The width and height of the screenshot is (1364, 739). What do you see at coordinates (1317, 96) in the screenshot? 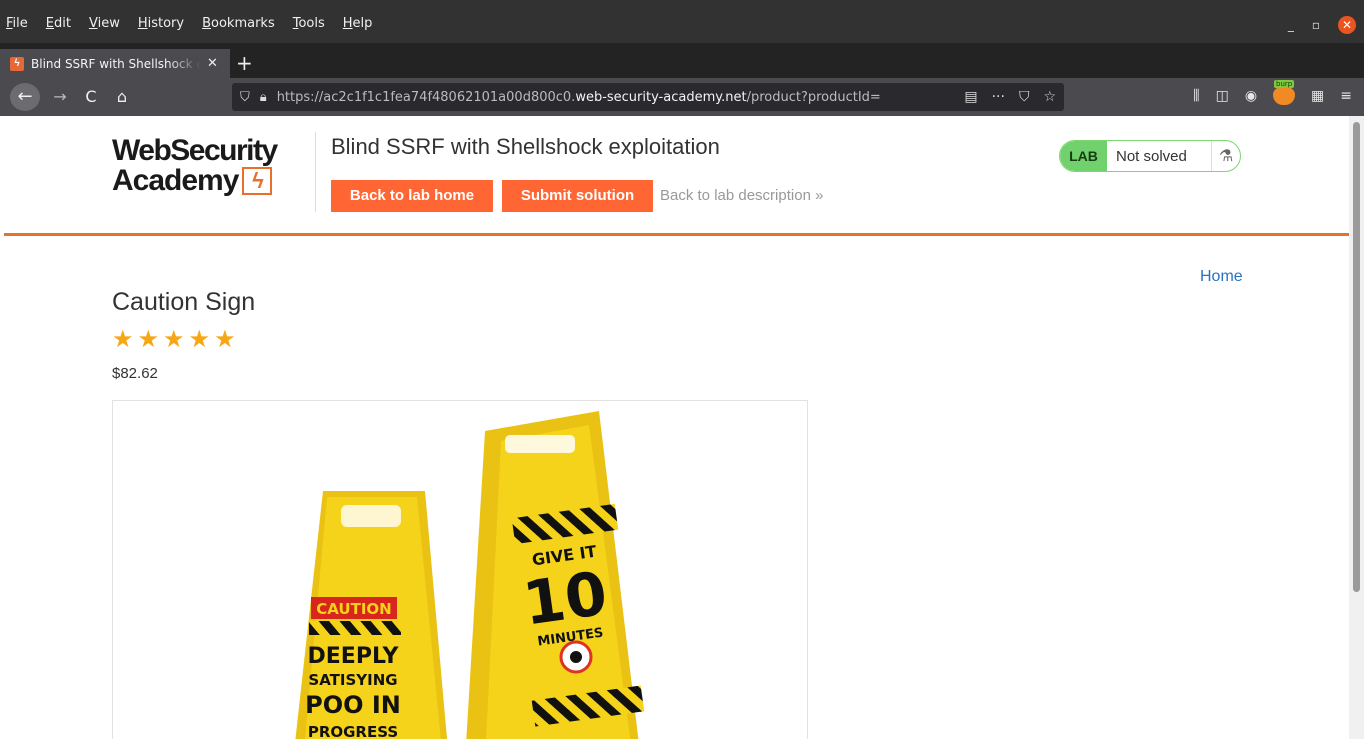
I see `extensions-icon: ▦` at bounding box center [1317, 96].